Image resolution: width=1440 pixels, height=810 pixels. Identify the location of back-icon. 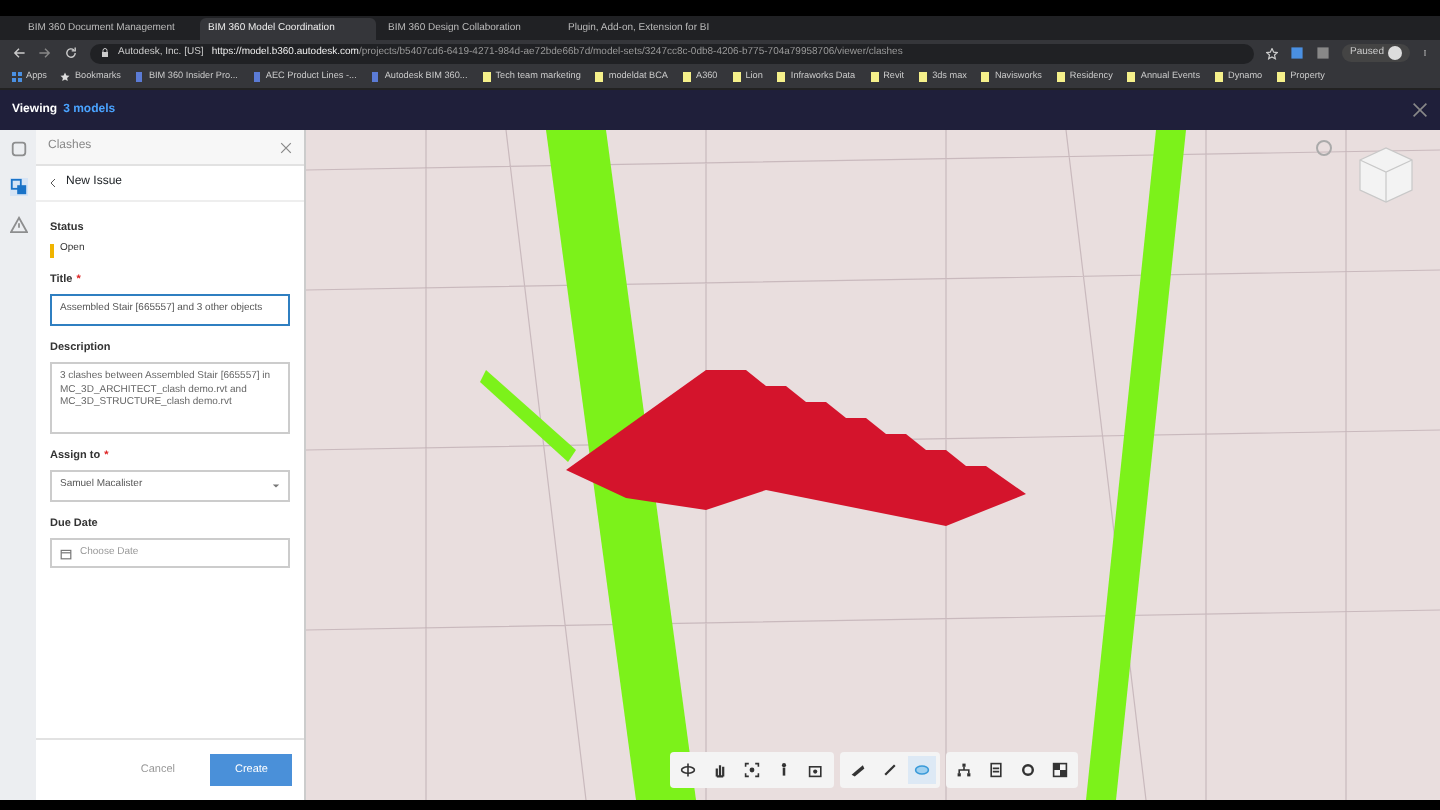
(53, 183).